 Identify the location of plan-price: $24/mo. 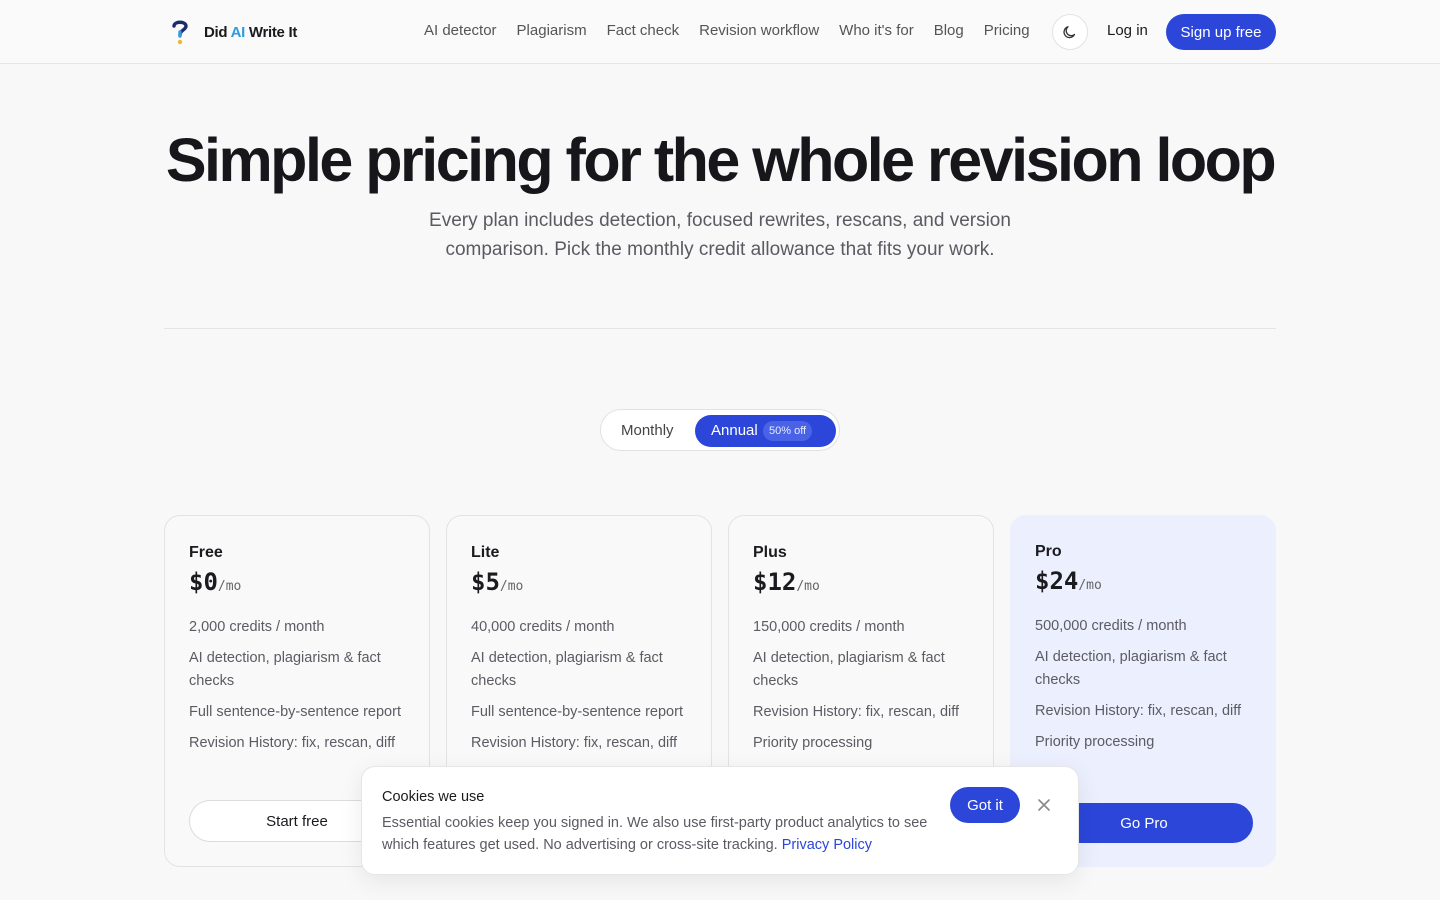
(1068, 581).